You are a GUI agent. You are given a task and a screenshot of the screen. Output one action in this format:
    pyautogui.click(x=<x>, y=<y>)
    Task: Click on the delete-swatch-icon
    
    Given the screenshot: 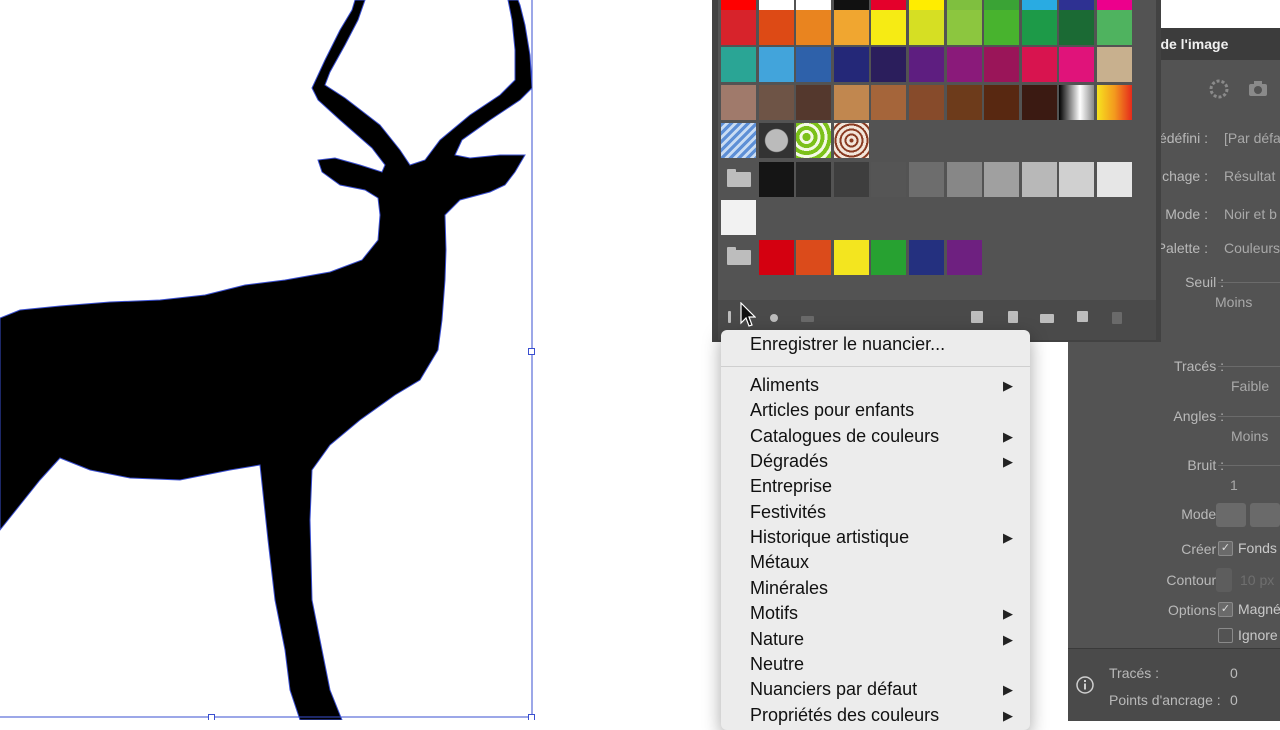 What is the action you would take?
    pyautogui.click(x=1117, y=317)
    